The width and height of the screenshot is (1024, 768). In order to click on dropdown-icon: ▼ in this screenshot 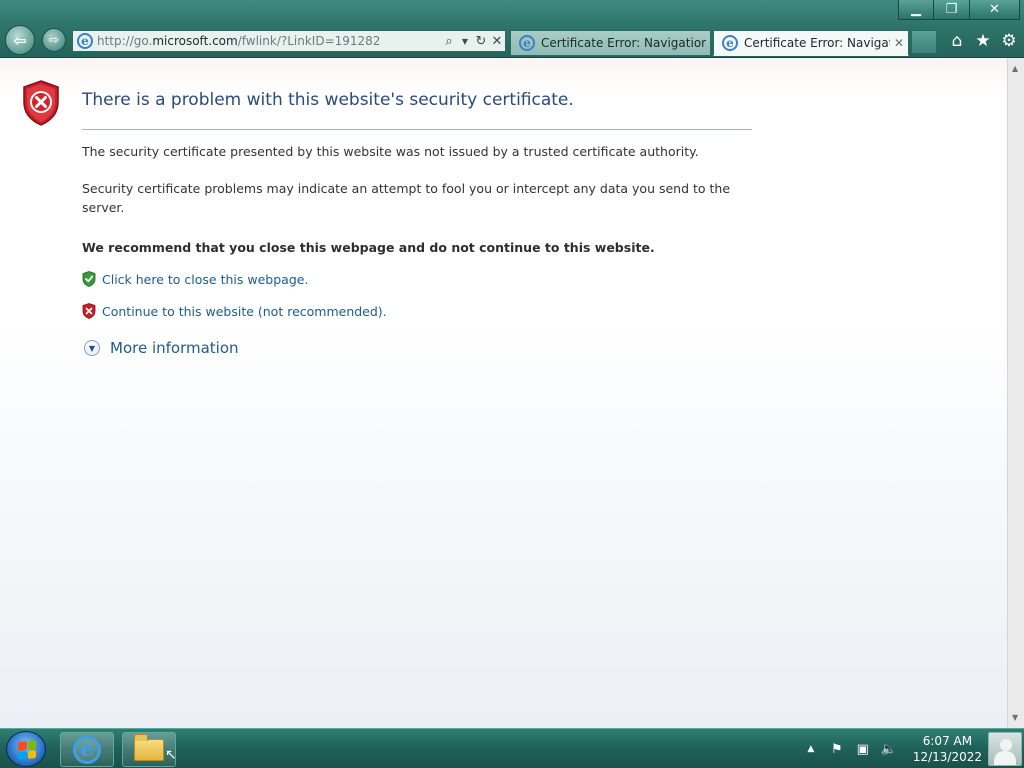, I will do `click(465, 41)`.